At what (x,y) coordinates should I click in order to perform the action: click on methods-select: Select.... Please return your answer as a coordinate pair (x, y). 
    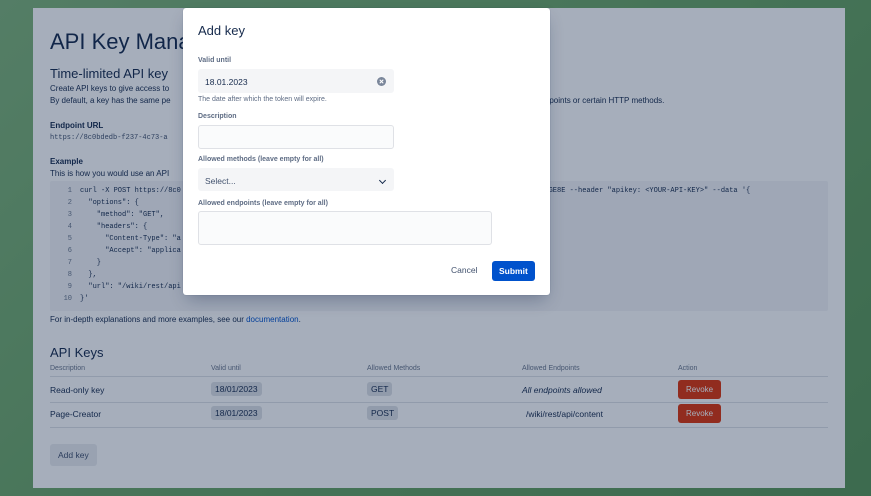
    Looking at the image, I should click on (296, 179).